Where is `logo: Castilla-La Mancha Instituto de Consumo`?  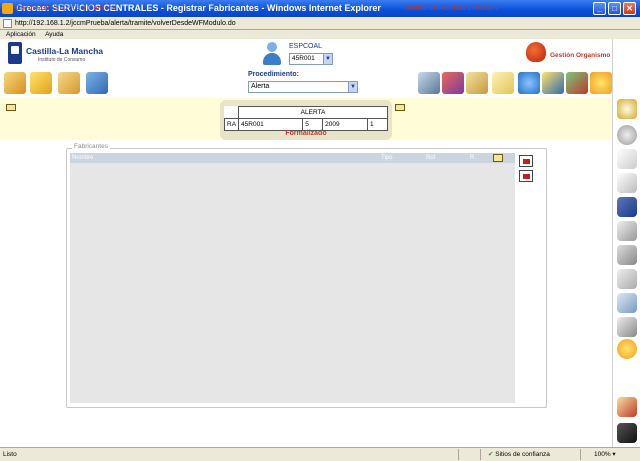
logo: Castilla-La Mancha Instituto de Consumo is located at coordinates (58, 55).